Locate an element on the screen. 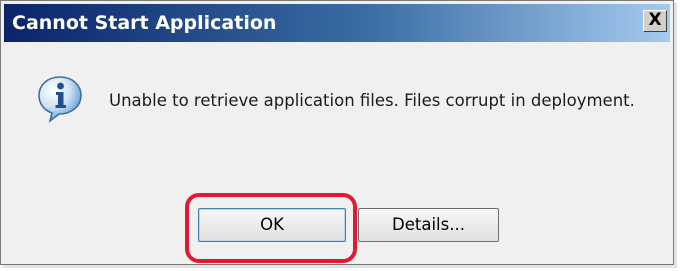  title-bar: Cannot Start Application X is located at coordinates (337, 23).